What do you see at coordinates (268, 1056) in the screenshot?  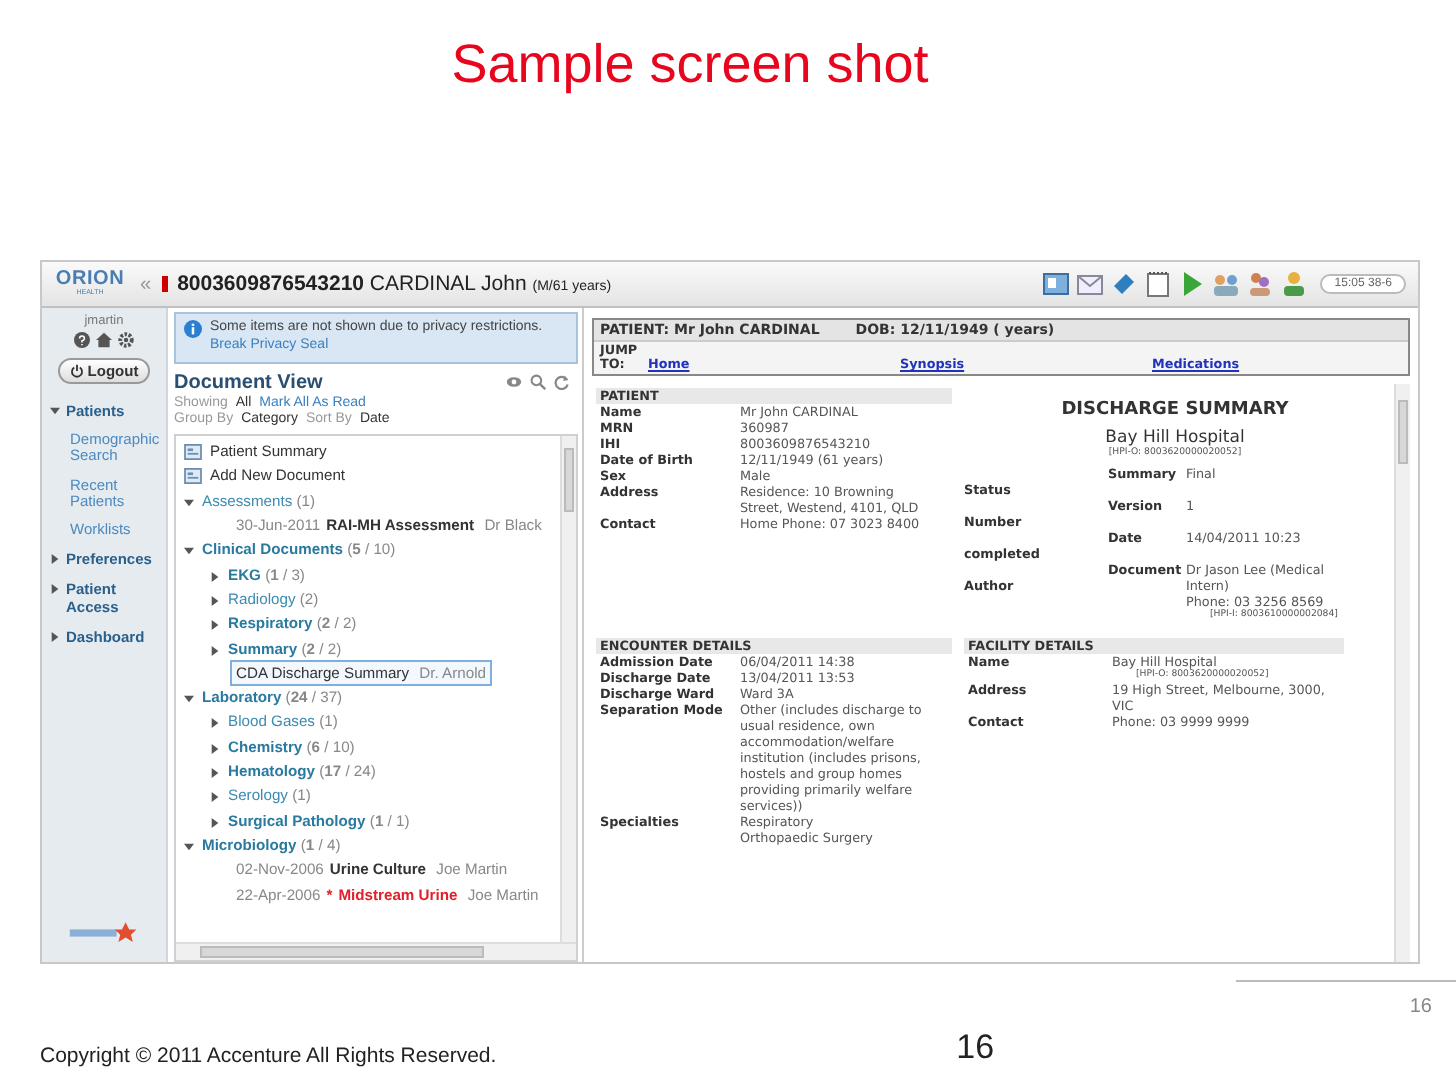 I see `copyright-text: Copyright © 2011 Accenture All Rights Reserved.` at bounding box center [268, 1056].